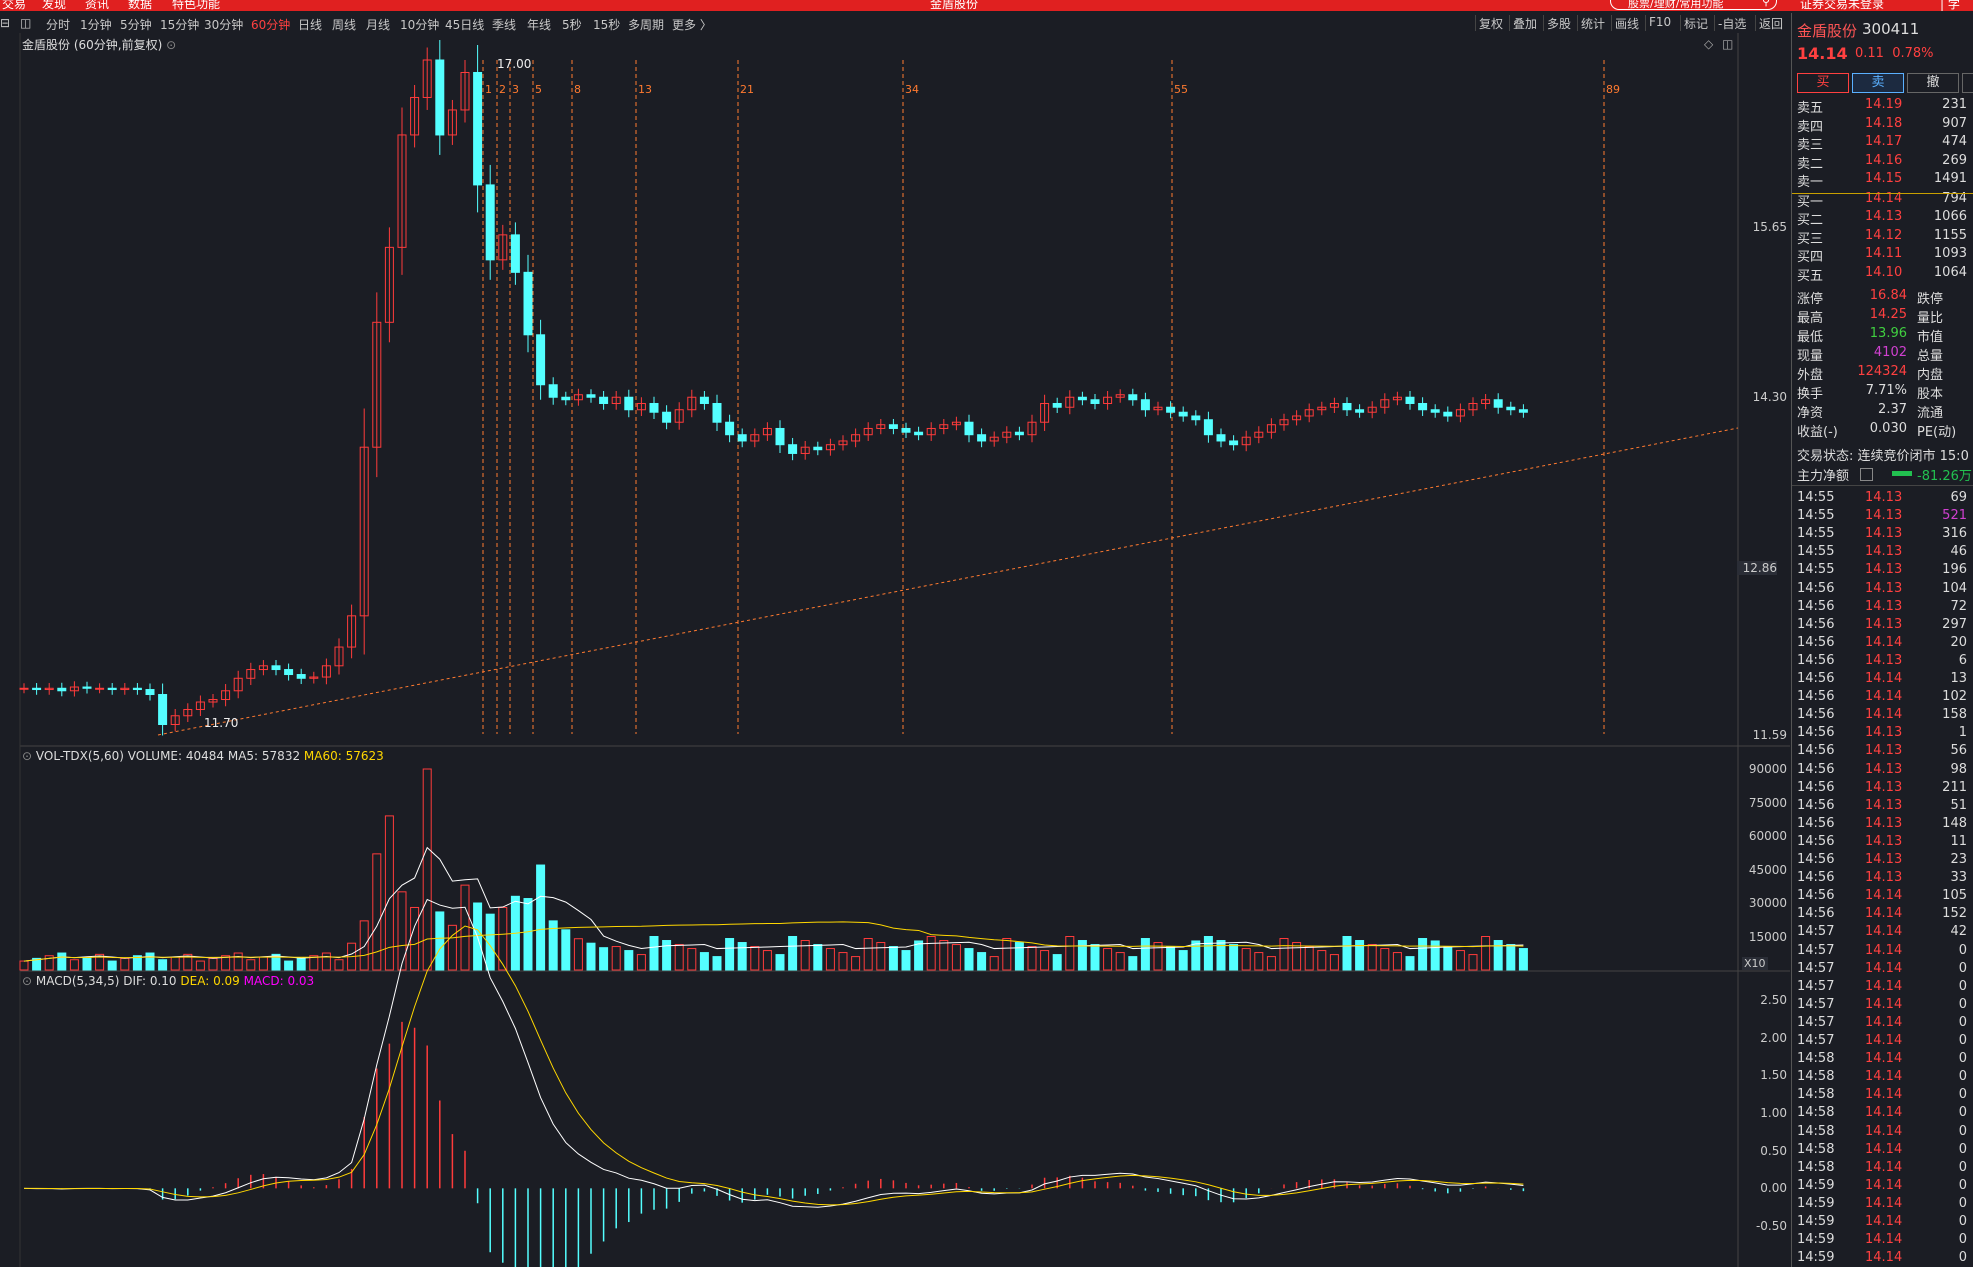  Describe the element at coordinates (1773, 1150) in the screenshot. I see `macd-axis-label: 0.50` at that location.